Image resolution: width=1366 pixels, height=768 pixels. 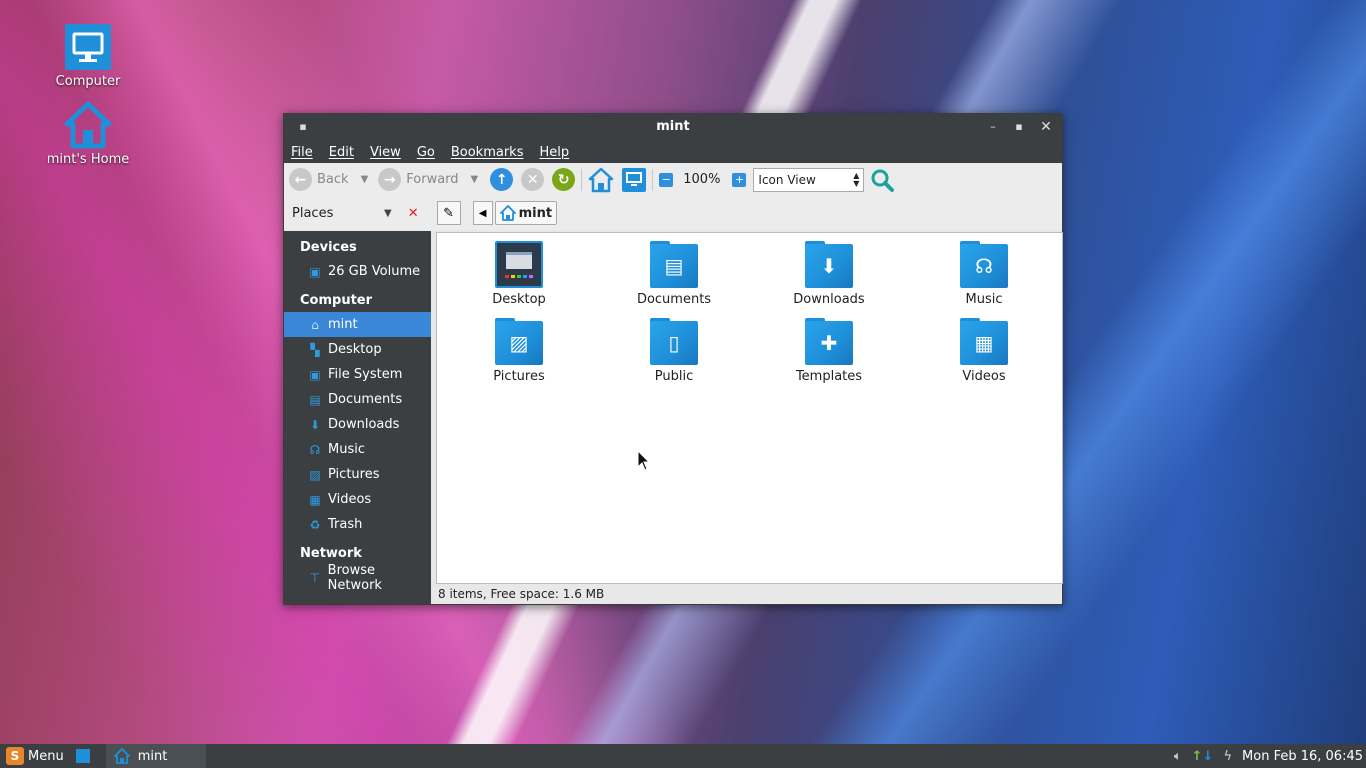 I want to click on sidebar-item-videos: ▦ Videos, so click(x=357, y=499).